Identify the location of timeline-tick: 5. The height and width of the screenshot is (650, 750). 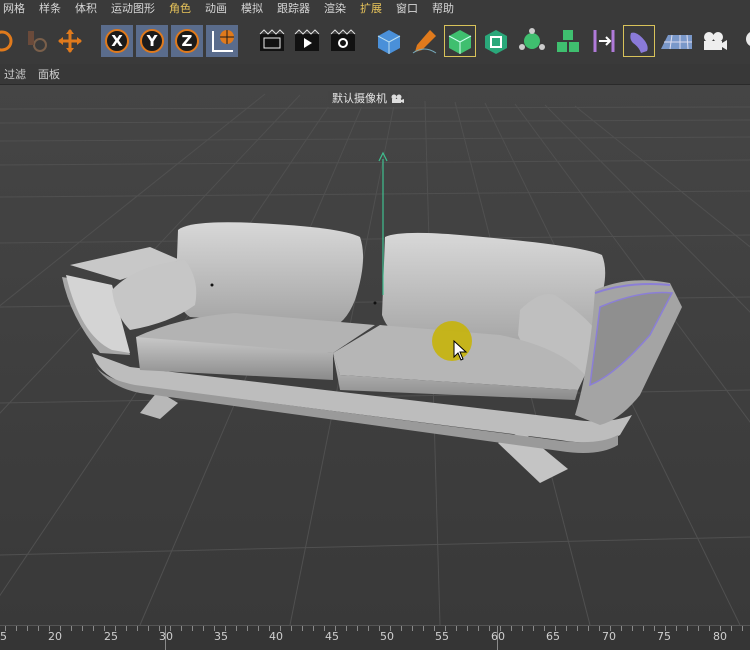
(3, 636).